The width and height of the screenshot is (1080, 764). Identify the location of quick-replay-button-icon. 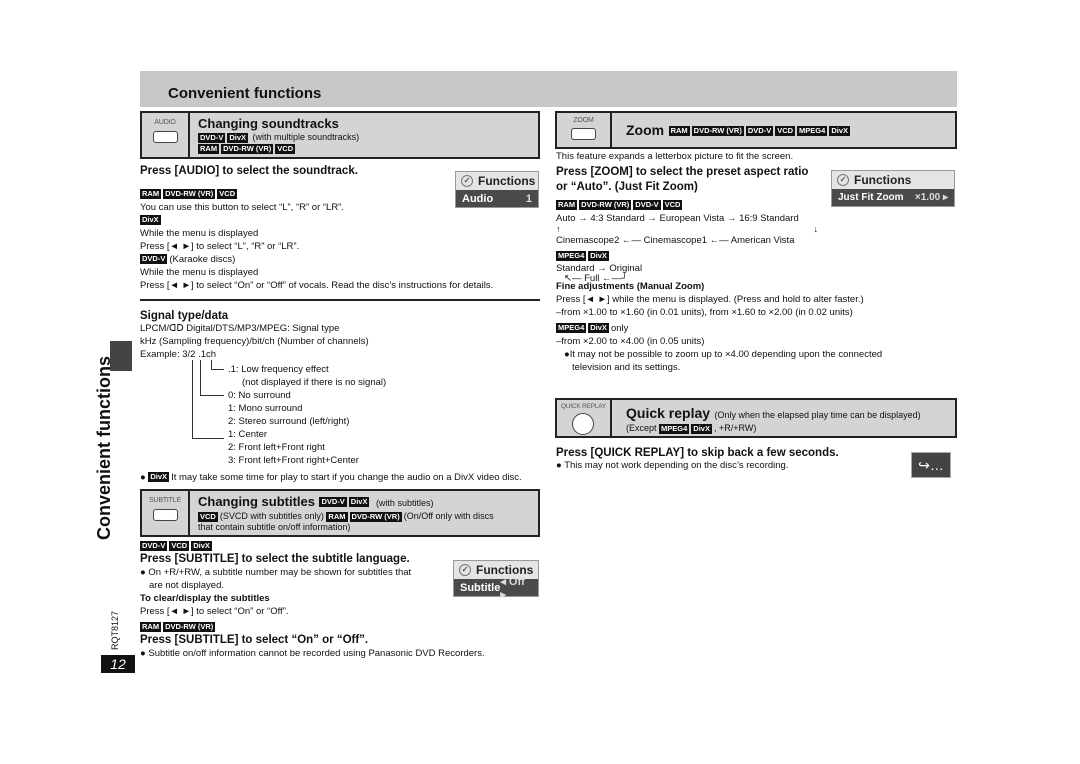
(583, 424).